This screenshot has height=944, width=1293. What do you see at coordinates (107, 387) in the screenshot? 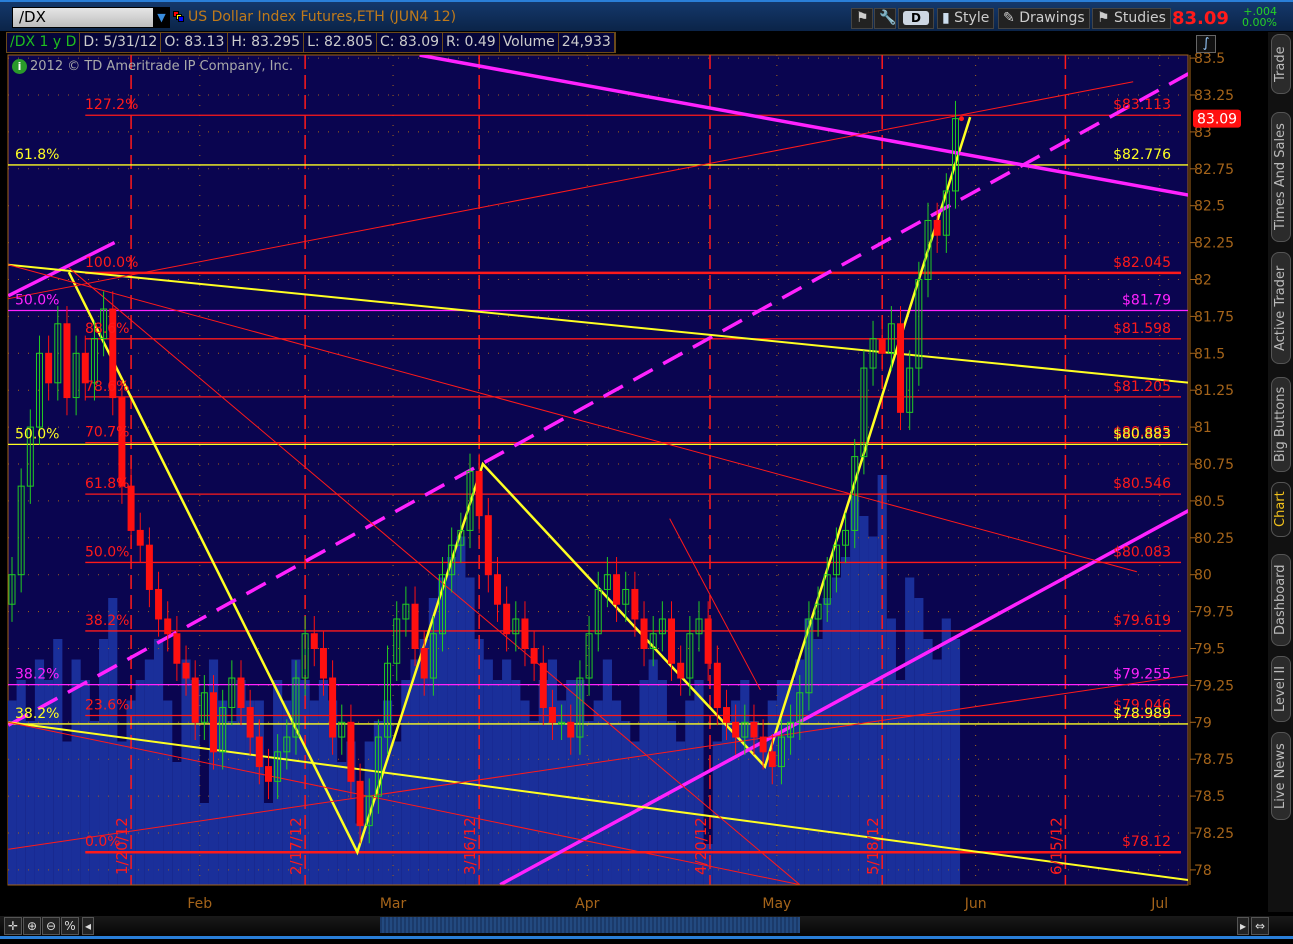
I see `fib-pct-label-red: 78.6%` at bounding box center [107, 387].